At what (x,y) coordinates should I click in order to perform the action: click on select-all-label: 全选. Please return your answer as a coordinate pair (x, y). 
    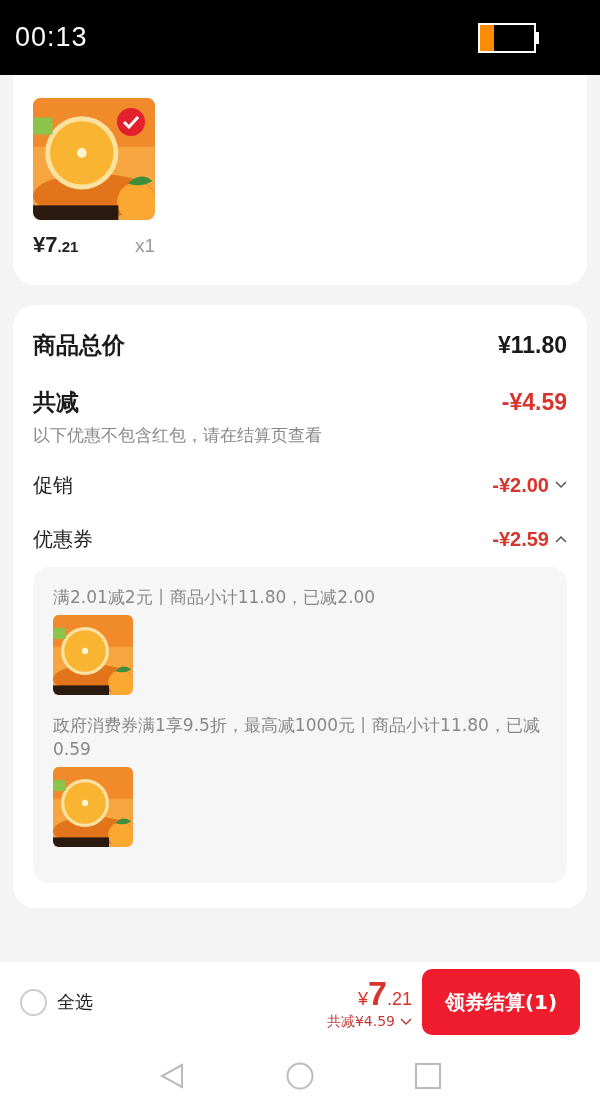
    Looking at the image, I should click on (75, 1002).